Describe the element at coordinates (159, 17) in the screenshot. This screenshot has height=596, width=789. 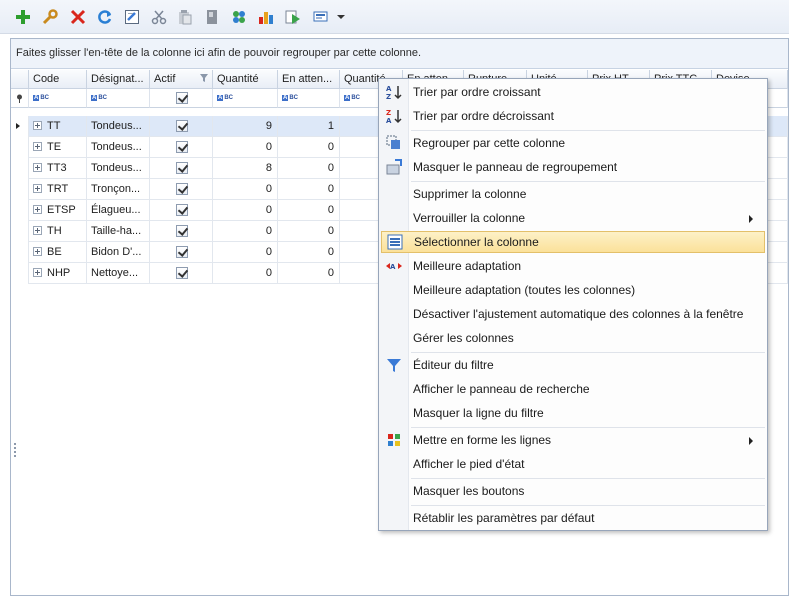
I see `cut-icon` at that location.